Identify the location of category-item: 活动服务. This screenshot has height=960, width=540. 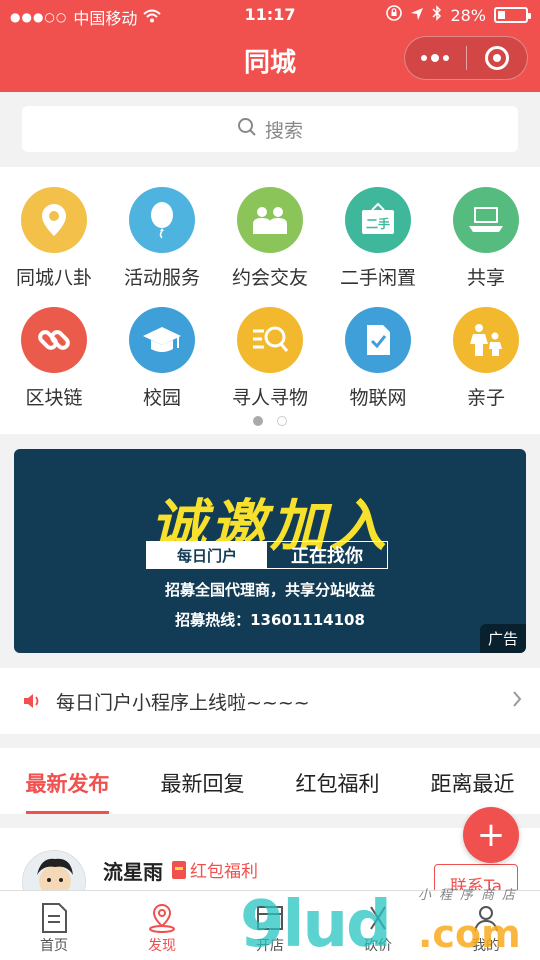
(162, 228).